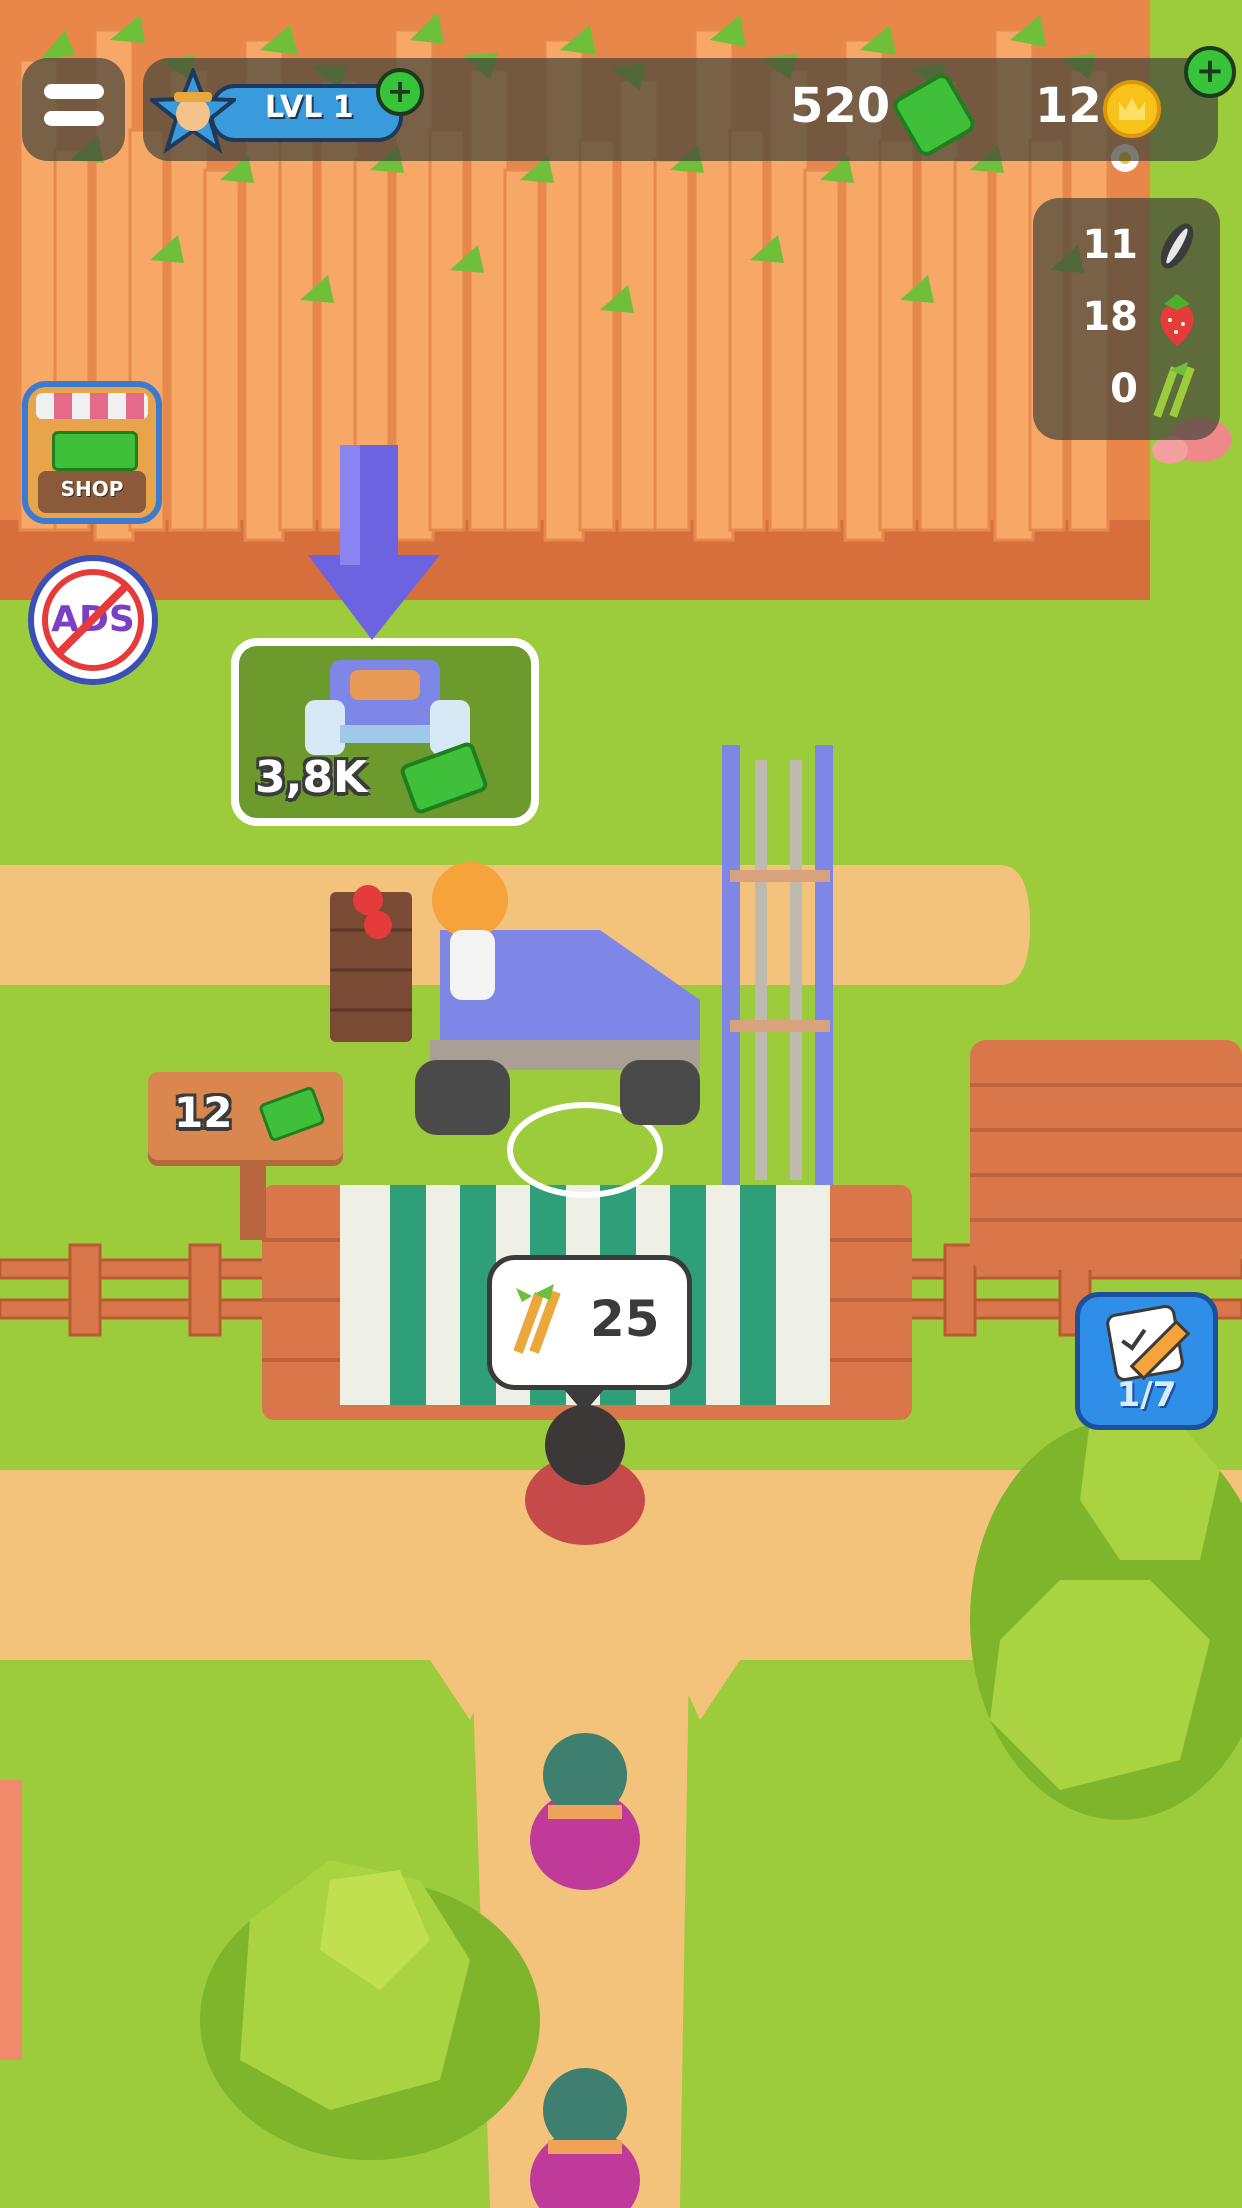 Image resolution: width=1242 pixels, height=2208 pixels. I want to click on star-avatar-icon, so click(193, 109).